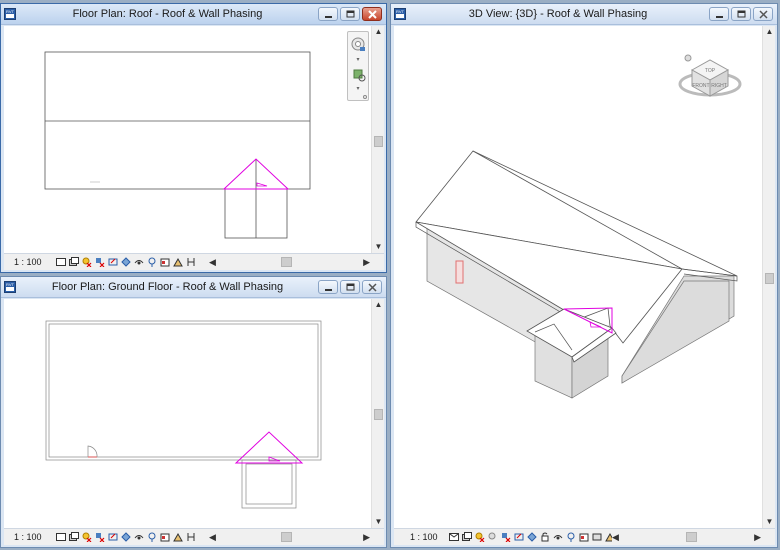  I want to click on restore-icon, so click(741, 14).